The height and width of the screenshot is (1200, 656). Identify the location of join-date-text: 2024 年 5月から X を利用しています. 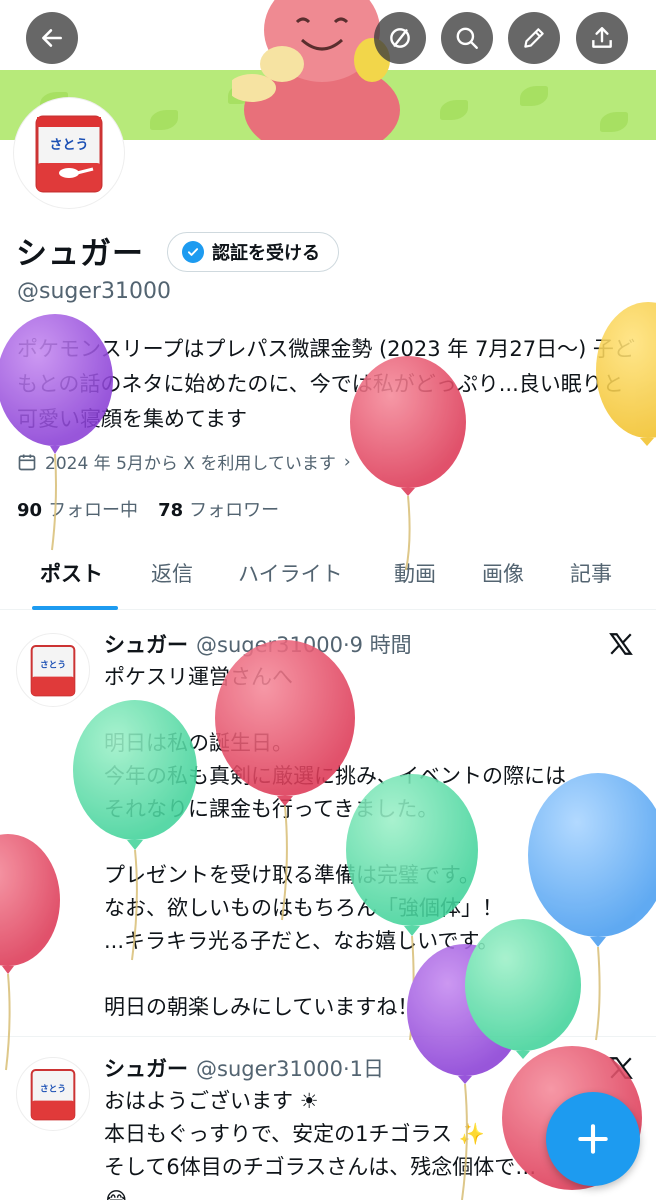
(190, 464).